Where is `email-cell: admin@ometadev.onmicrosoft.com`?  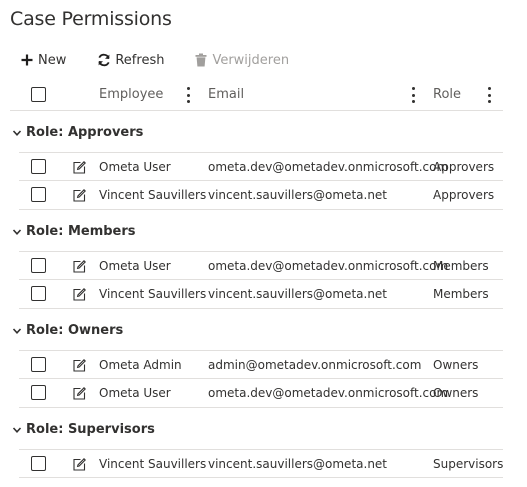
email-cell: admin@ometadev.onmicrosoft.com is located at coordinates (315, 365).